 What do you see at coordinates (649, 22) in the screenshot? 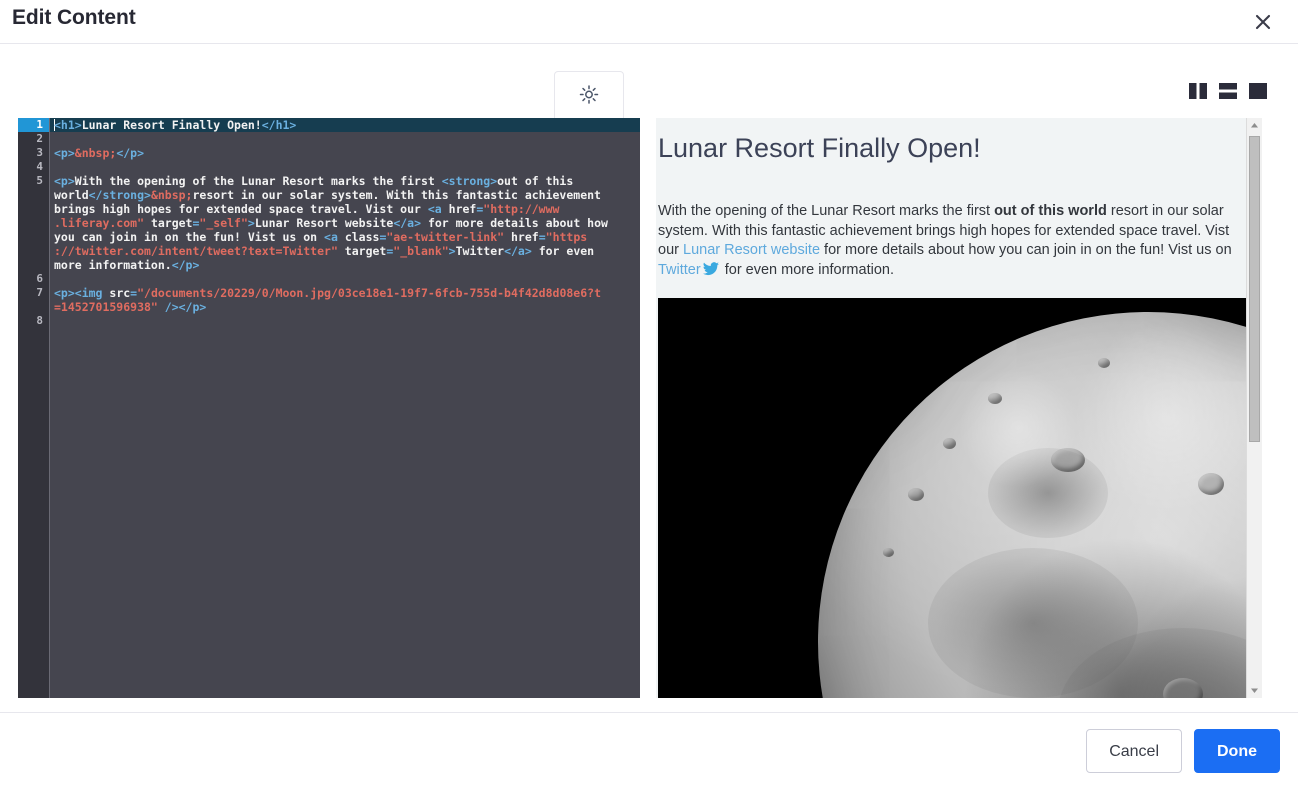
I see `modal-header: Edit Content` at bounding box center [649, 22].